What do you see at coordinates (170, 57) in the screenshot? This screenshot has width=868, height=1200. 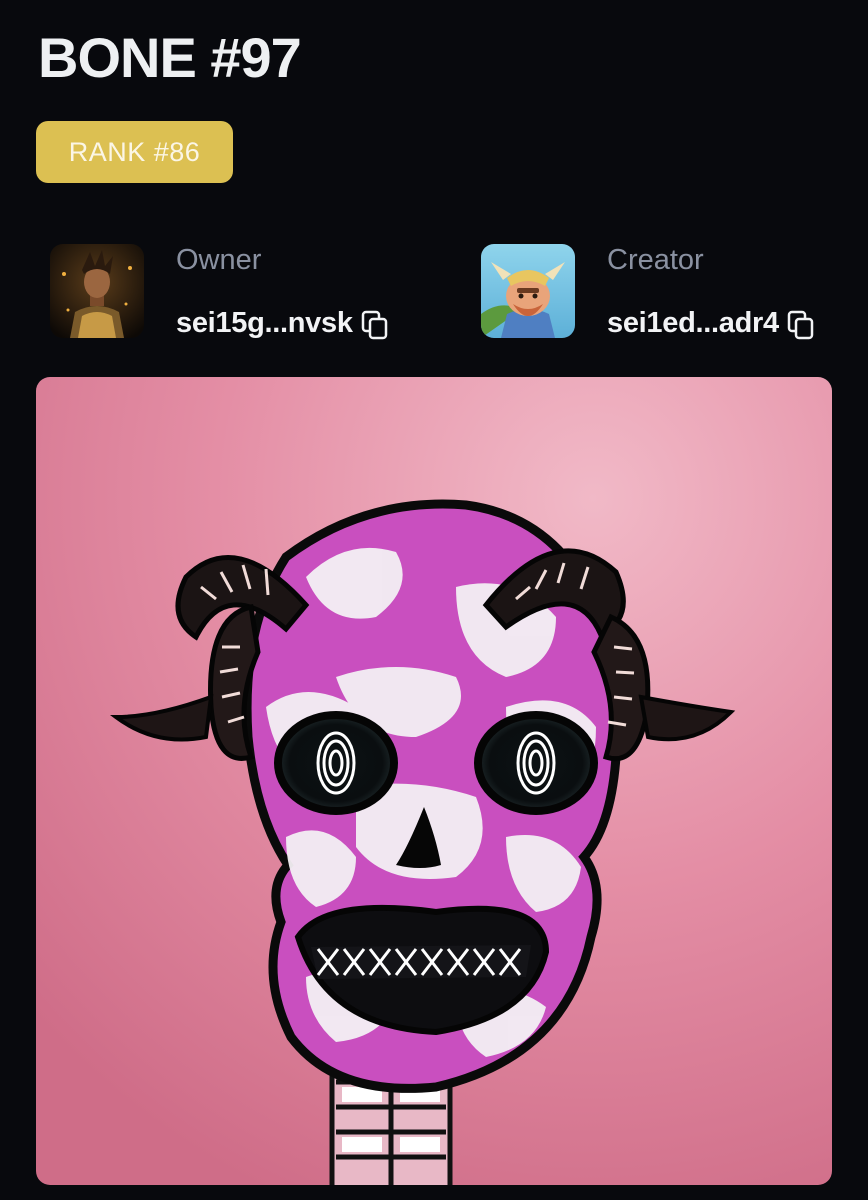 I see `nft-title: BONE #97` at bounding box center [170, 57].